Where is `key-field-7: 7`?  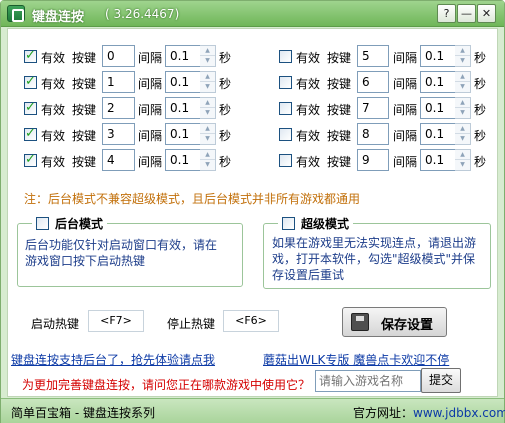 key-field-7: 7 is located at coordinates (373, 108).